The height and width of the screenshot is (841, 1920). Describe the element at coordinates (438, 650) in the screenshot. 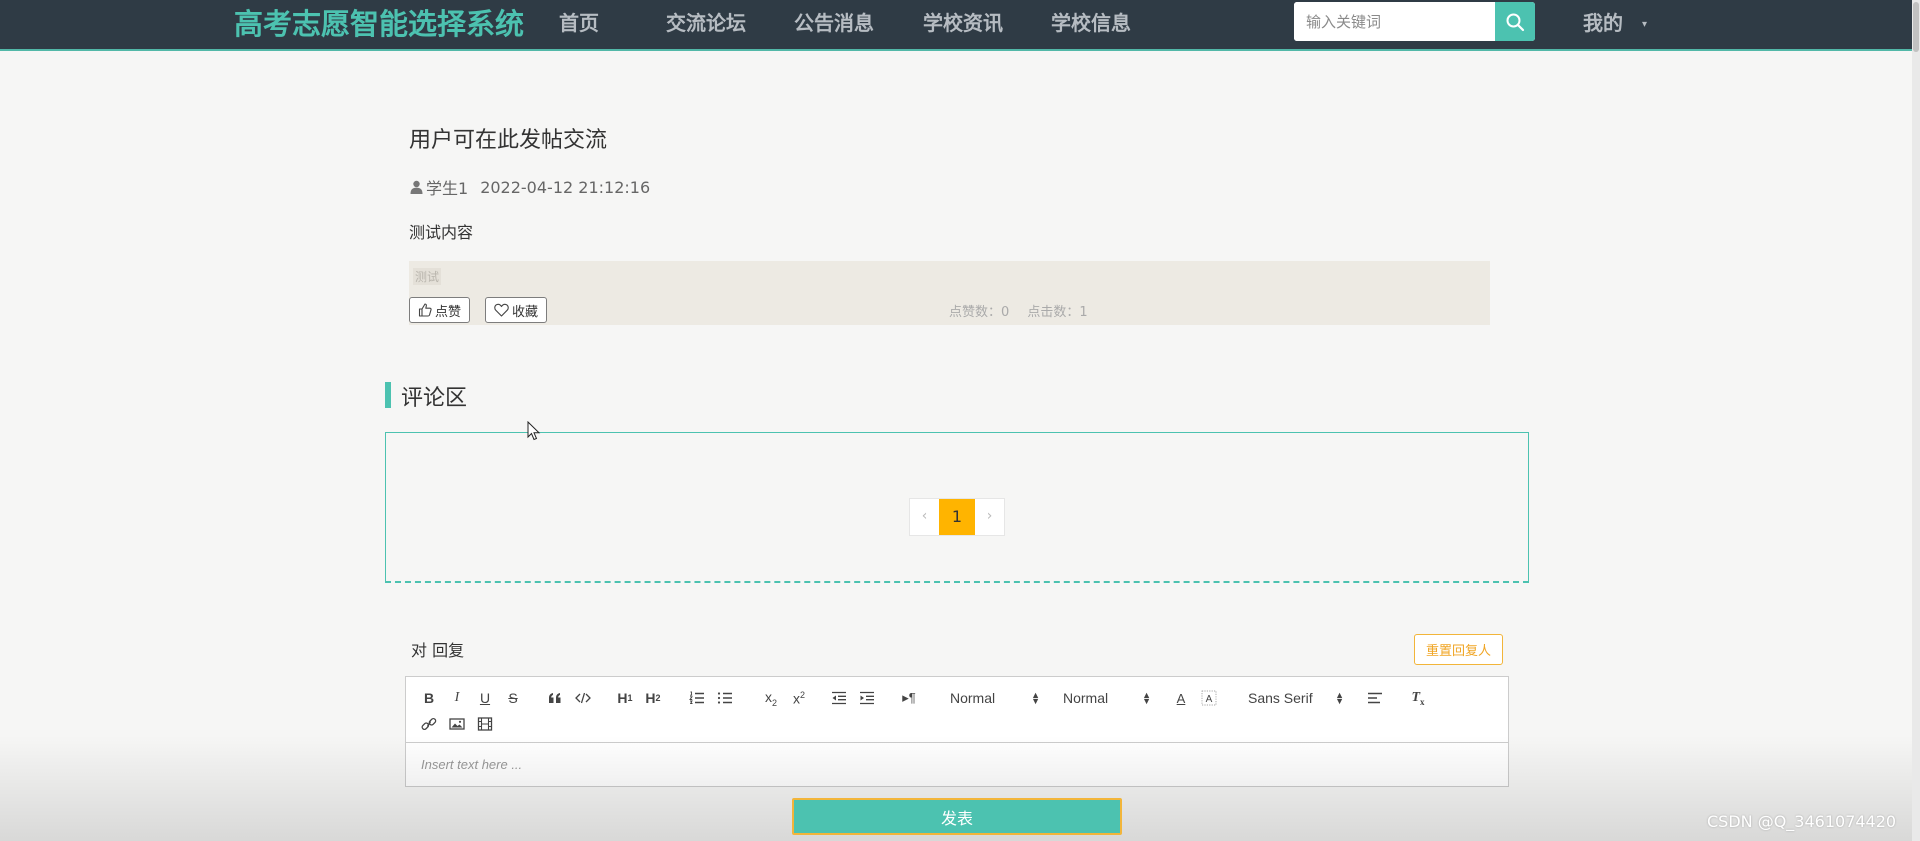

I see `reply-target-label: 对 回复` at that location.